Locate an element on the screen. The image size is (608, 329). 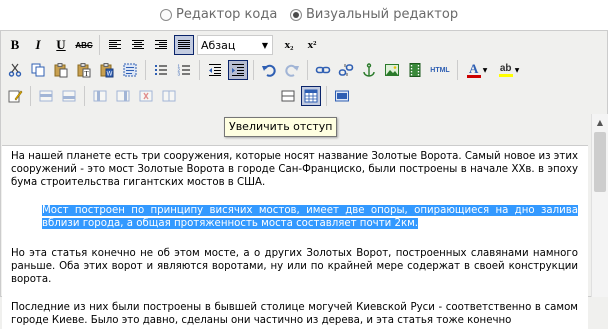
anchor-button is located at coordinates (369, 70).